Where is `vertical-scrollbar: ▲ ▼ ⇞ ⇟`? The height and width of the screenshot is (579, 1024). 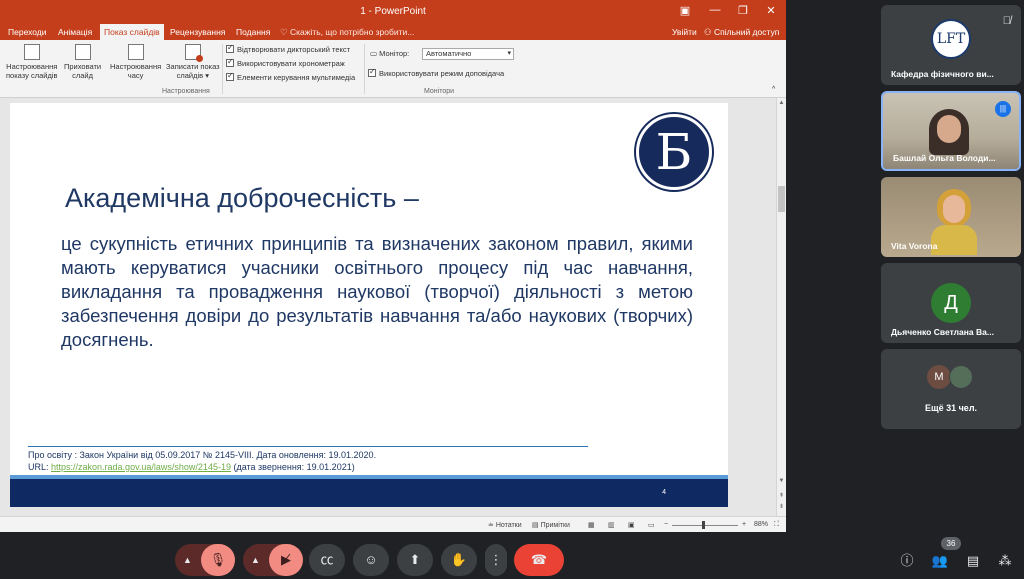
vertical-scrollbar: ▲ ▼ ⇞ ⇟ is located at coordinates (781, 307).